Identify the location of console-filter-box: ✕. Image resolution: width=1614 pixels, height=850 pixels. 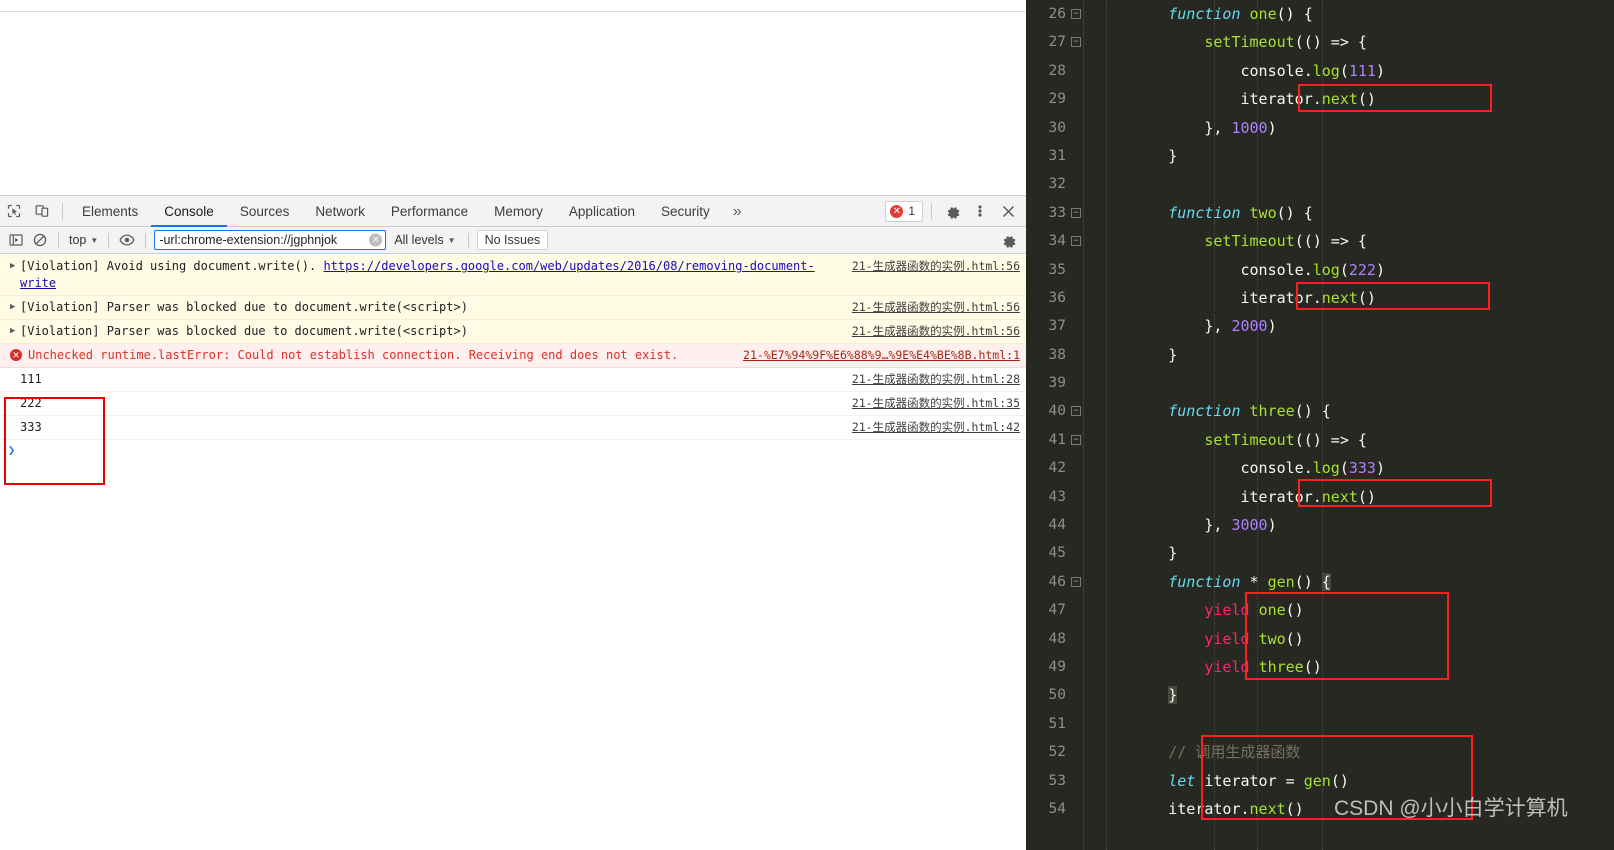
(270, 240).